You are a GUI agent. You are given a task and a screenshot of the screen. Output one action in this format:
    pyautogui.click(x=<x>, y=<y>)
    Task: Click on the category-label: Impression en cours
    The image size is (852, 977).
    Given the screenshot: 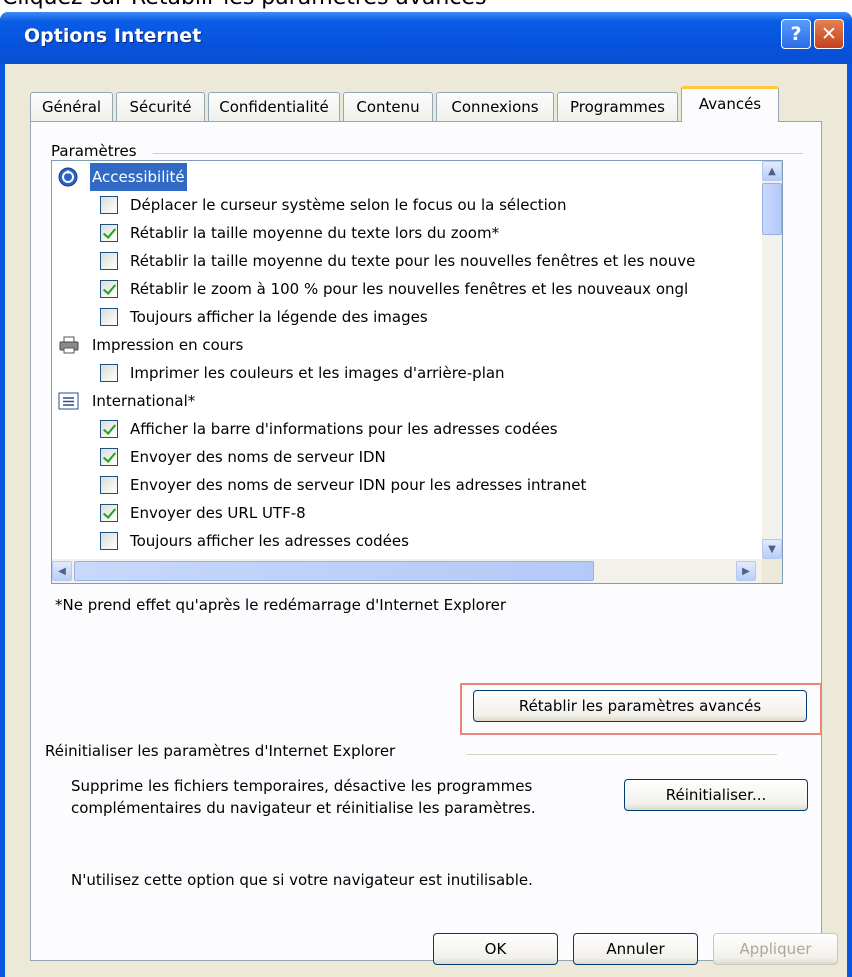 What is the action you would take?
    pyautogui.click(x=168, y=345)
    